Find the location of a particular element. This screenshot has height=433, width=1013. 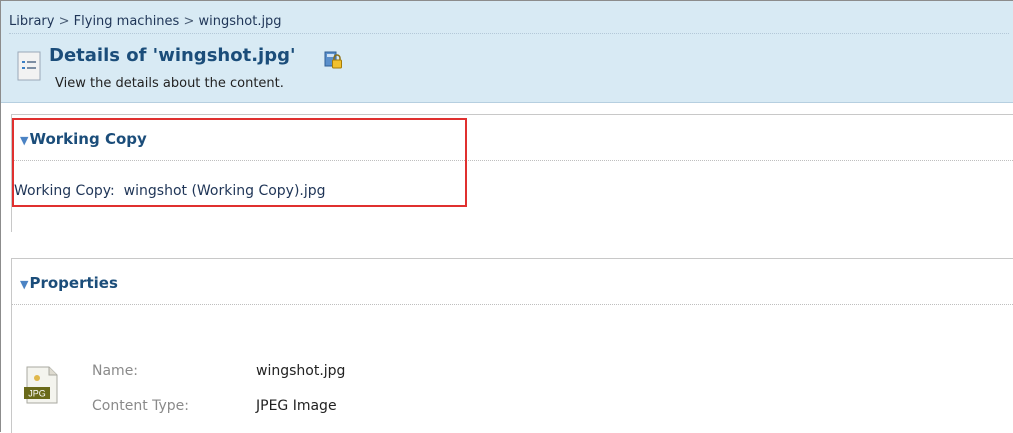

property-label-name: Name: is located at coordinates (115, 371).